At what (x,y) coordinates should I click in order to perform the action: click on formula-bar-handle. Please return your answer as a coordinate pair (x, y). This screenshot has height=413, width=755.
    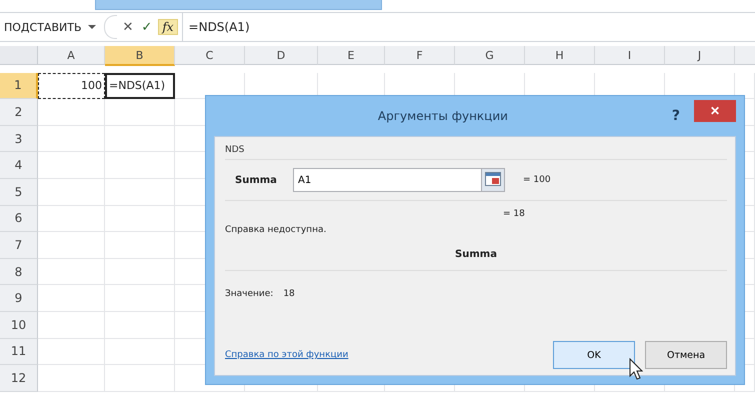
    Looking at the image, I should click on (110, 27).